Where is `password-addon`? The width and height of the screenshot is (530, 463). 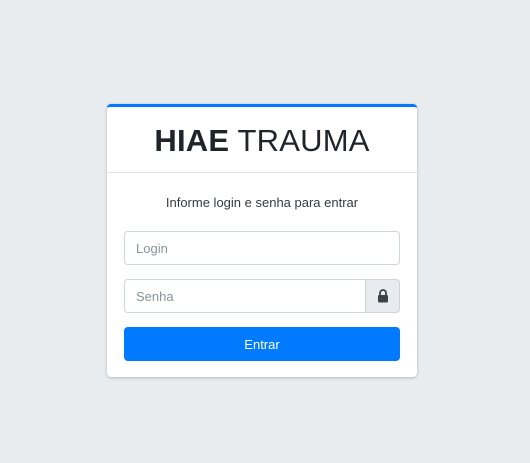 password-addon is located at coordinates (383, 296).